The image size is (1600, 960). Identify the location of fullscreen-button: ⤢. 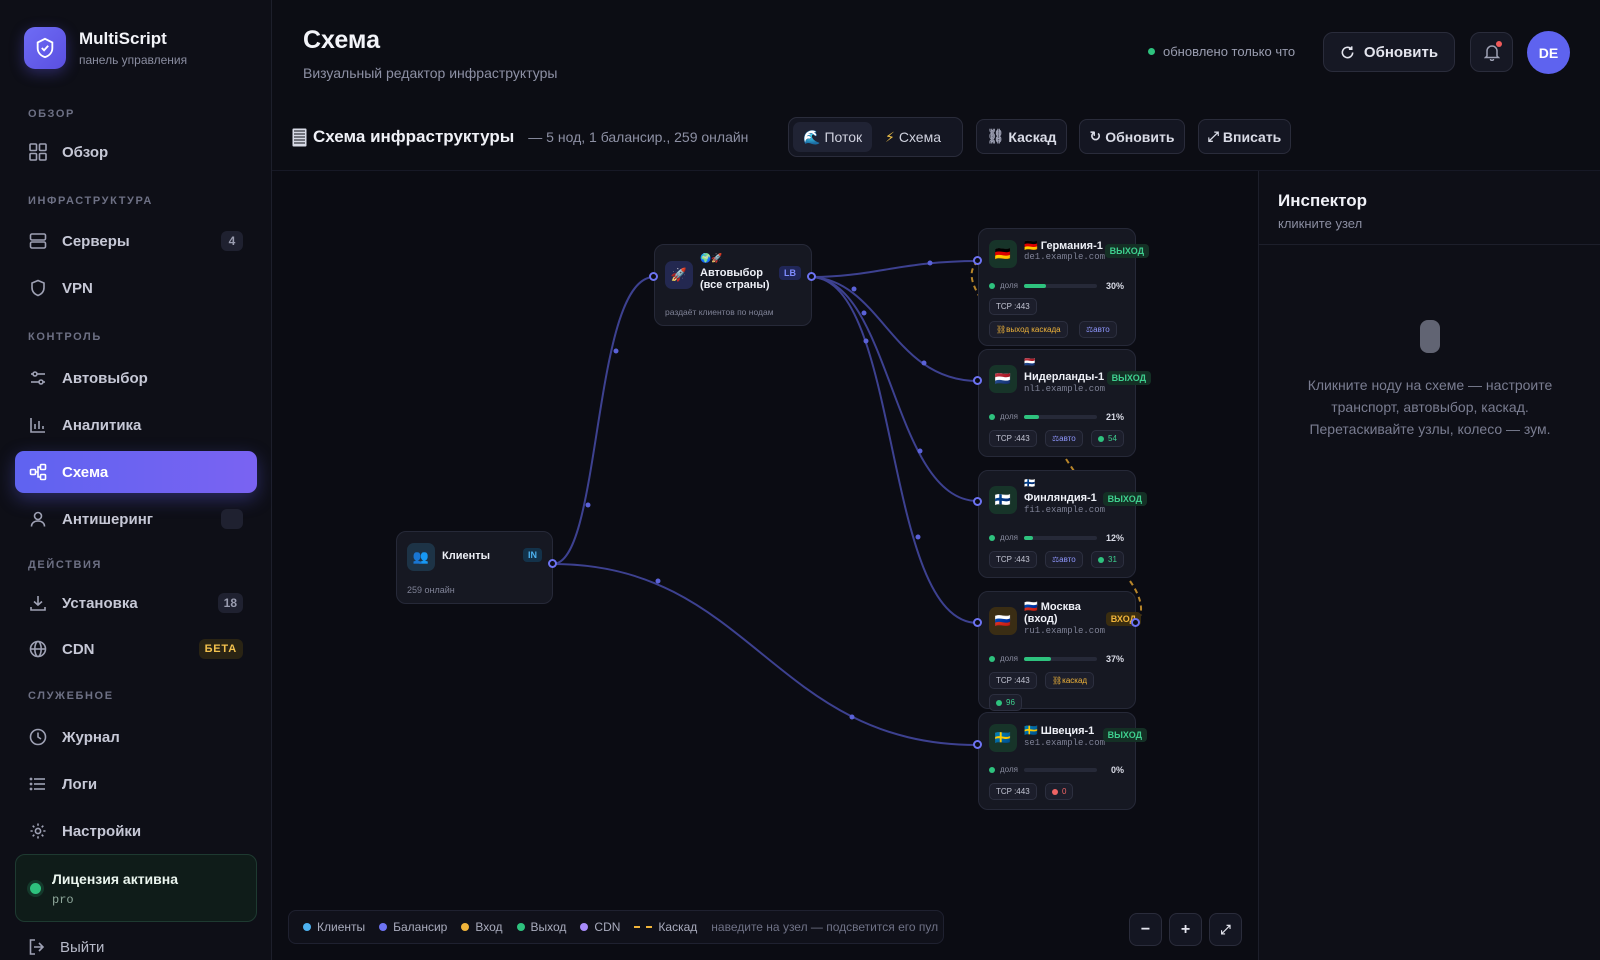
(1225, 929).